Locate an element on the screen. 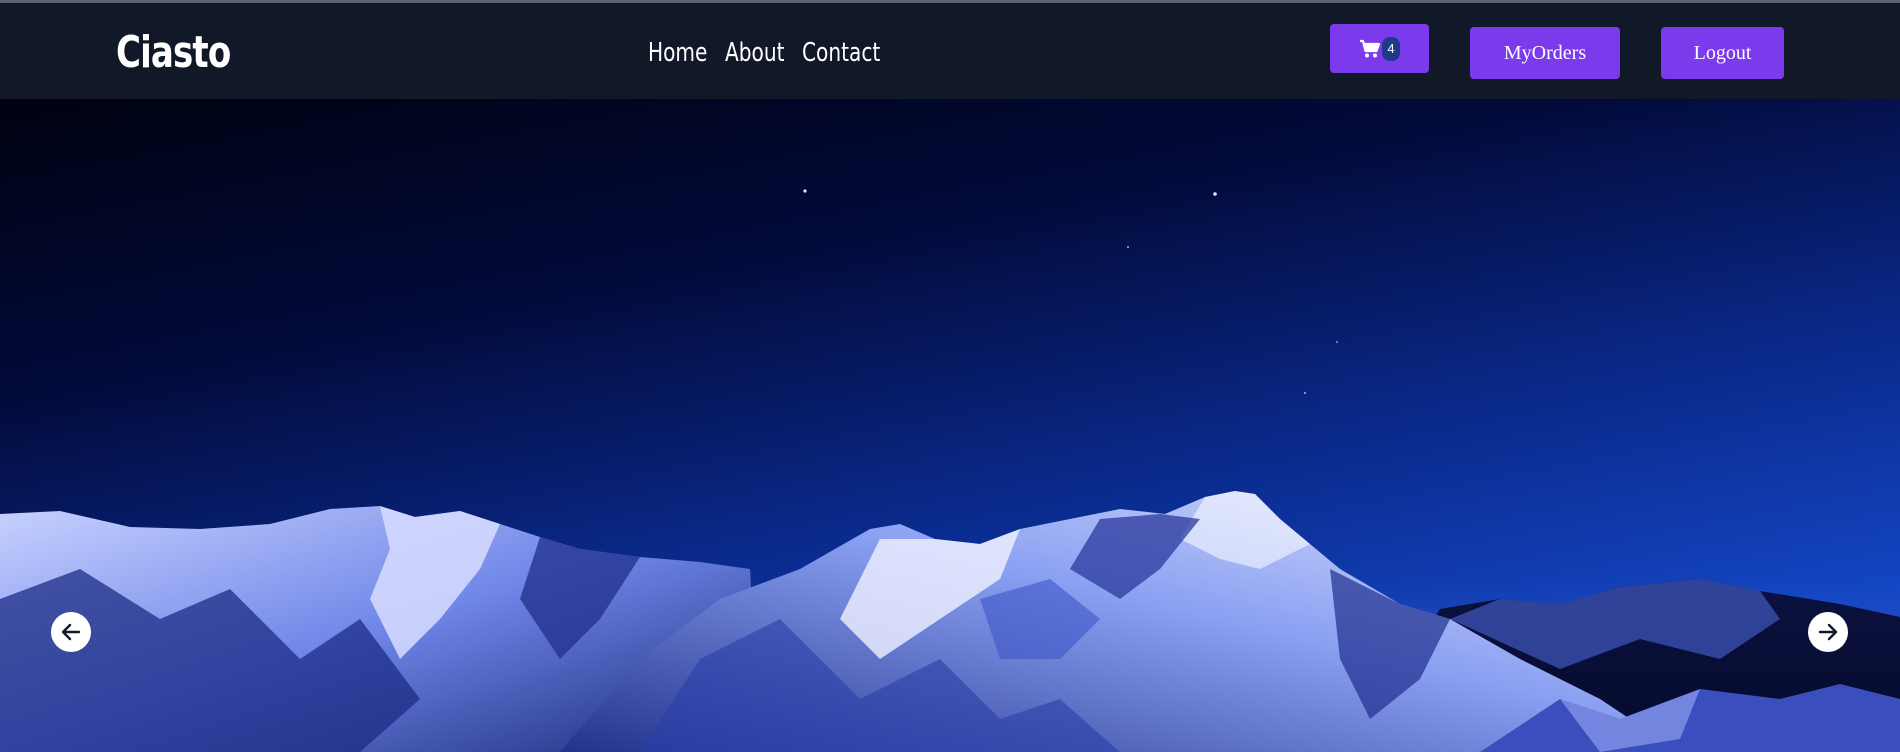 Image resolution: width=1900 pixels, height=752 pixels. nav-link-contact: Contact is located at coordinates (841, 53).